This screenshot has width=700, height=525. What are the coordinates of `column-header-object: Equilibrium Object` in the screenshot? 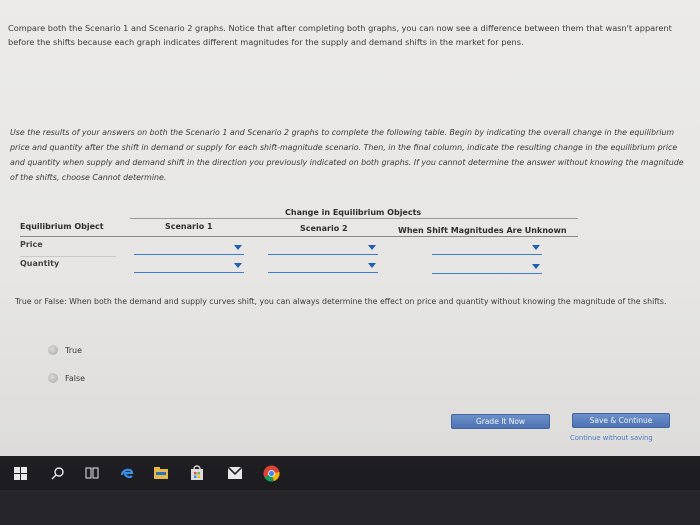 It's located at (62, 226).